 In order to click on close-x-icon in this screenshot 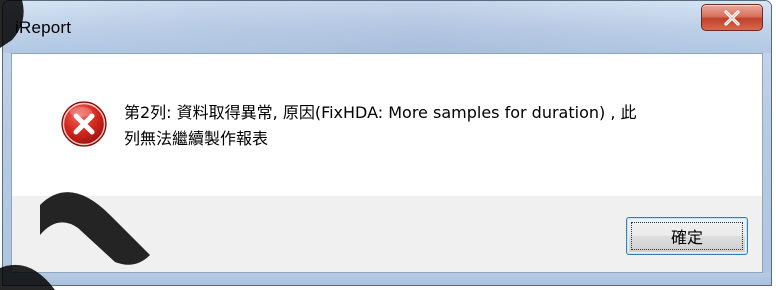, I will do `click(732, 17)`.